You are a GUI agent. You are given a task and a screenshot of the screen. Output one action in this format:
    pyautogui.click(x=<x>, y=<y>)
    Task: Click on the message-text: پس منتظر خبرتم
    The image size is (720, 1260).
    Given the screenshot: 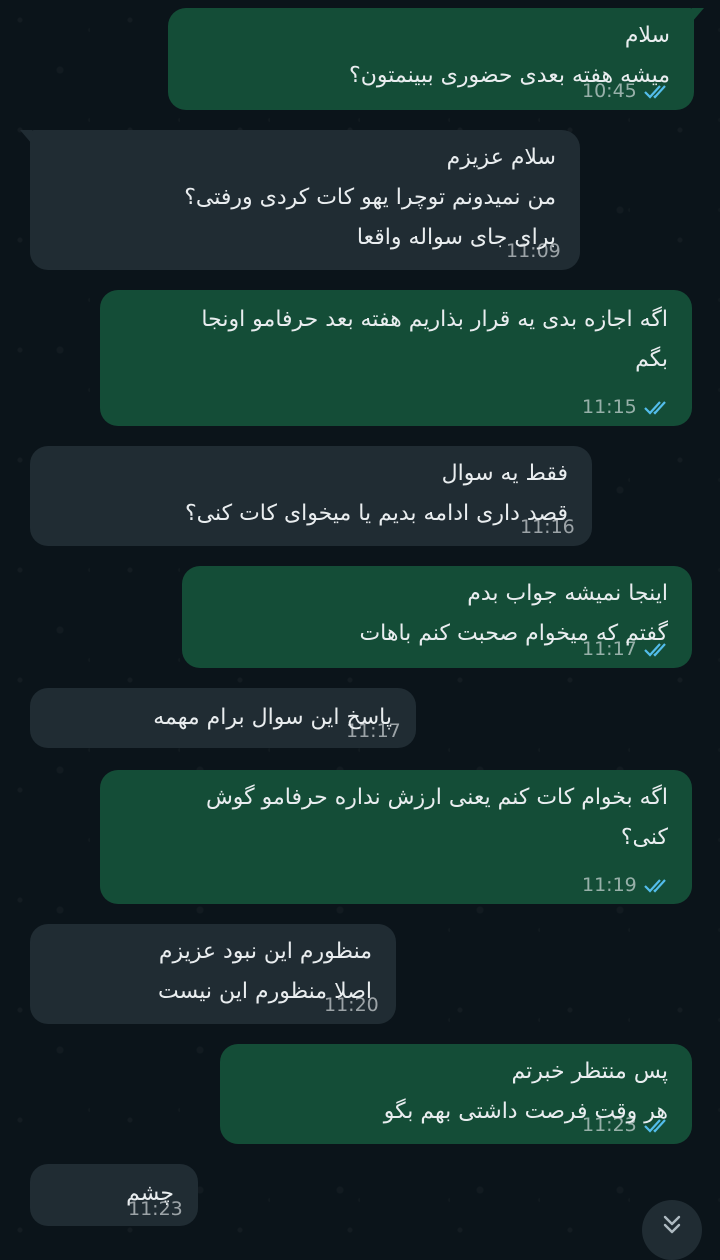 What is the action you would take?
    pyautogui.click(x=589, y=1071)
    